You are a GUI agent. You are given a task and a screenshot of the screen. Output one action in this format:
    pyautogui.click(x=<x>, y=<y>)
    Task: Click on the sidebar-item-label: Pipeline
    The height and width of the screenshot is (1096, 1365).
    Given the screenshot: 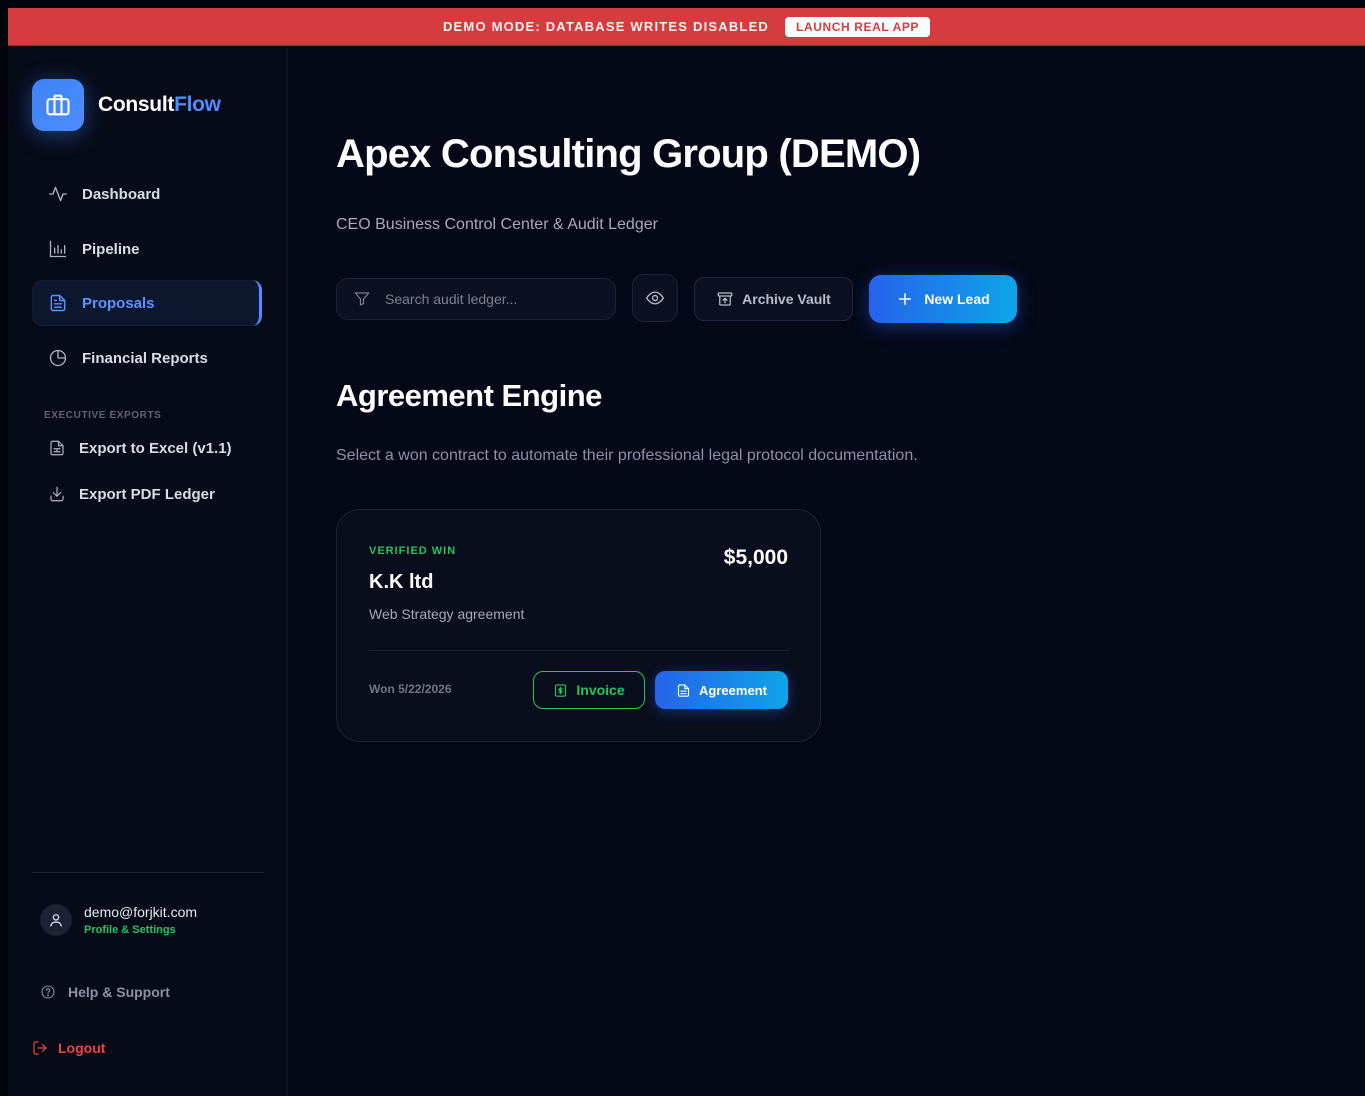 What is the action you would take?
    pyautogui.click(x=111, y=249)
    